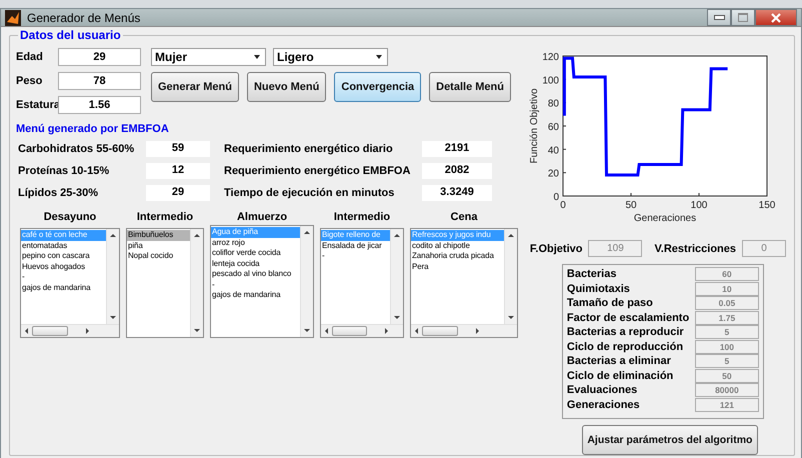 Image resolution: width=802 pixels, height=458 pixels. Describe the element at coordinates (457, 245) in the screenshot. I see `list-item: codito al chipotle` at that location.